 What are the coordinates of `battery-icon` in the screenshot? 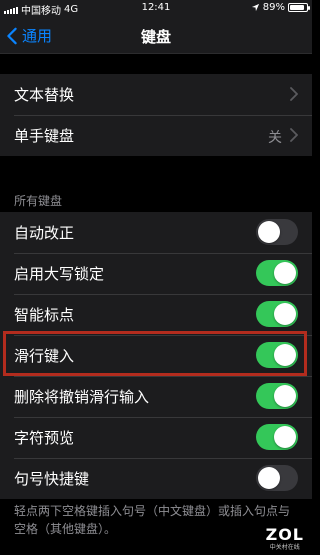 It's located at (299, 7).